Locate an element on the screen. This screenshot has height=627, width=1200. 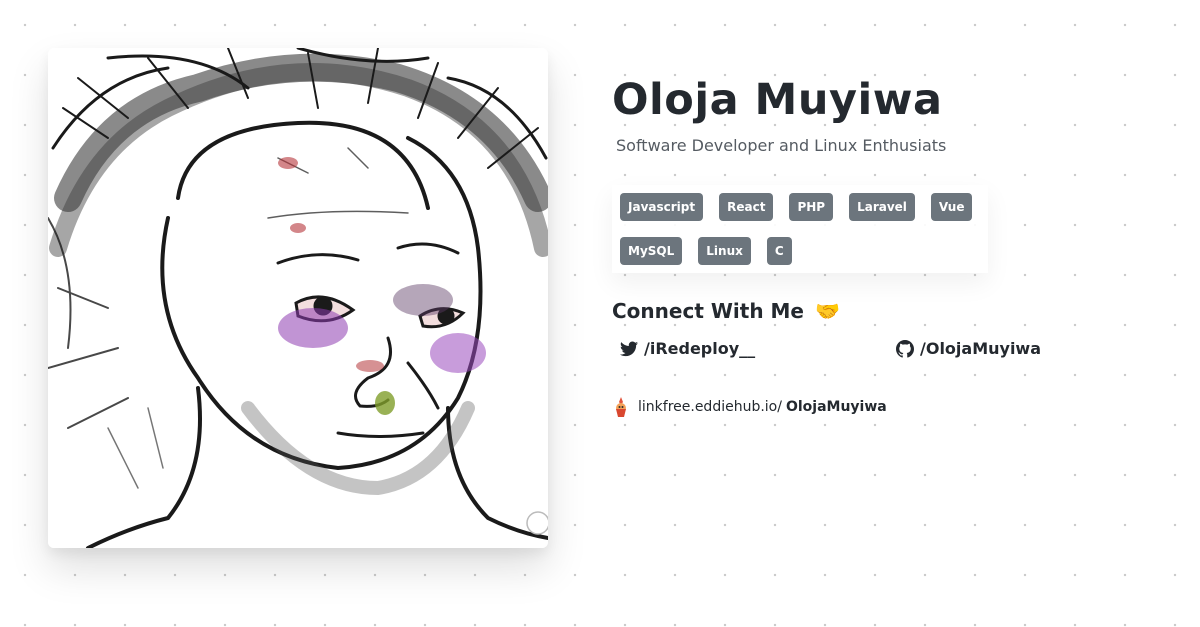
connect-heading: Connect With Me 🤝 is located at coordinates (892, 311).